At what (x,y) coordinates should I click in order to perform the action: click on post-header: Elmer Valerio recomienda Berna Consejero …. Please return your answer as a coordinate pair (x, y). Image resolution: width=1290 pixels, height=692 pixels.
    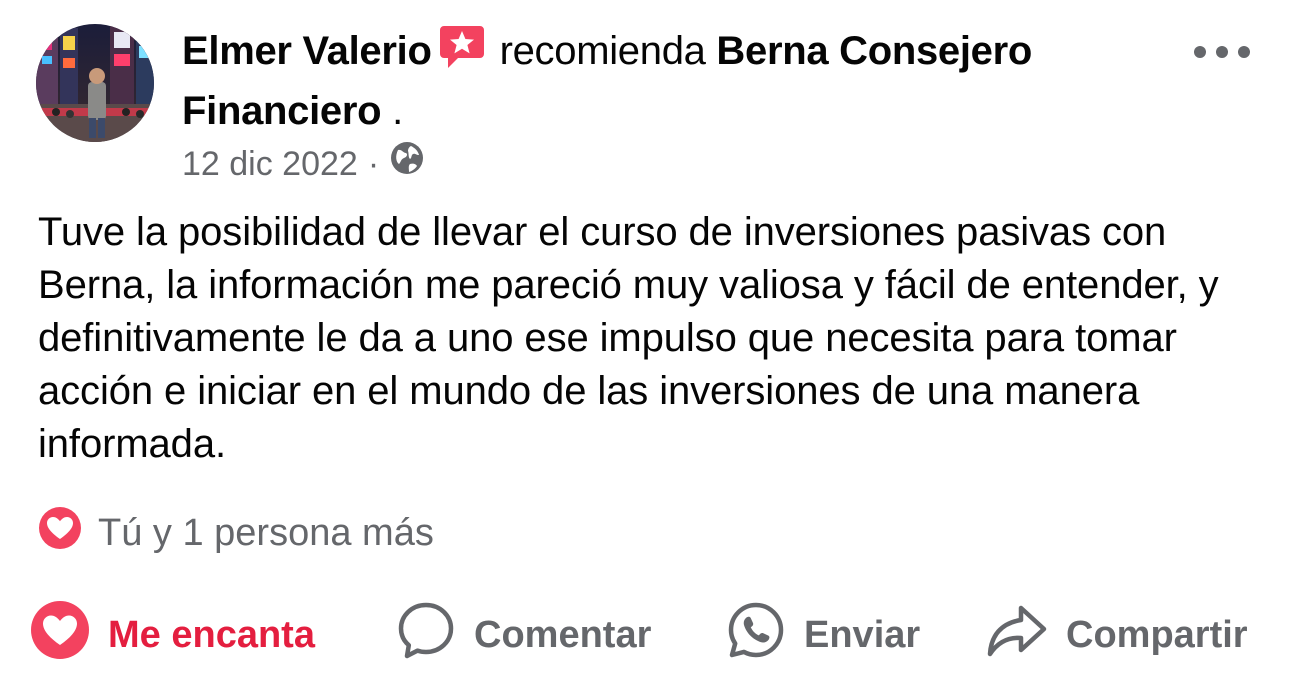
    Looking at the image, I should click on (682, 80).